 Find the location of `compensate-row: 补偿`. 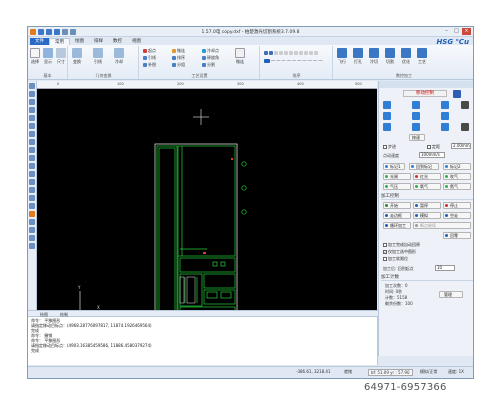

compensate-row: 补偿 is located at coordinates (149, 65).